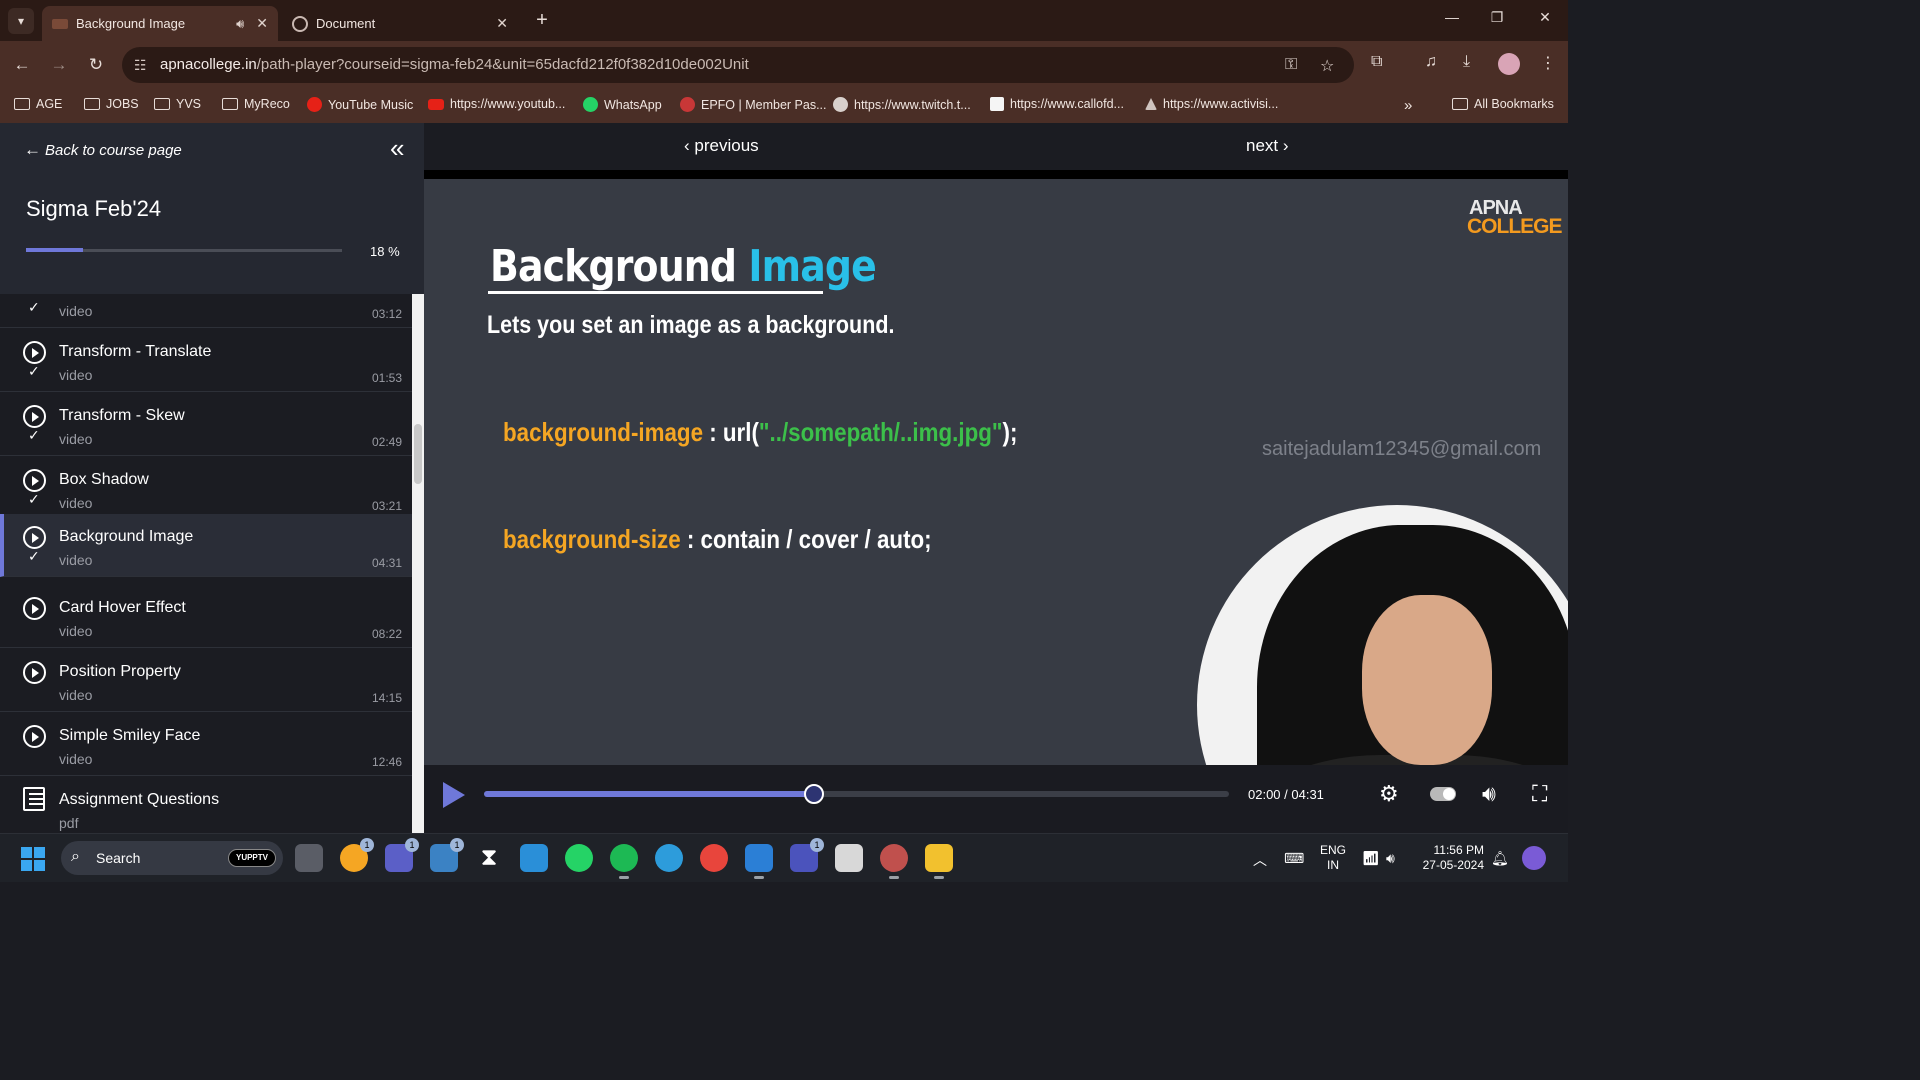 The image size is (1920, 1080). Describe the element at coordinates (489, 858) in the screenshot. I see `hourglass-icon: ⧗` at that location.